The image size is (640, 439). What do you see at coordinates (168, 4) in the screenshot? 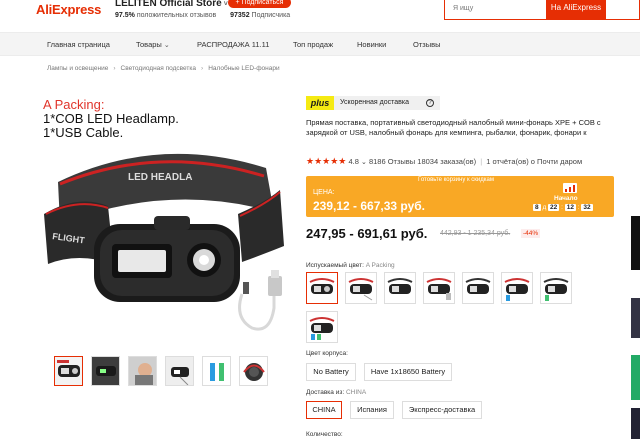
I see `store-name-label: LELITEN Official Store` at bounding box center [168, 4].